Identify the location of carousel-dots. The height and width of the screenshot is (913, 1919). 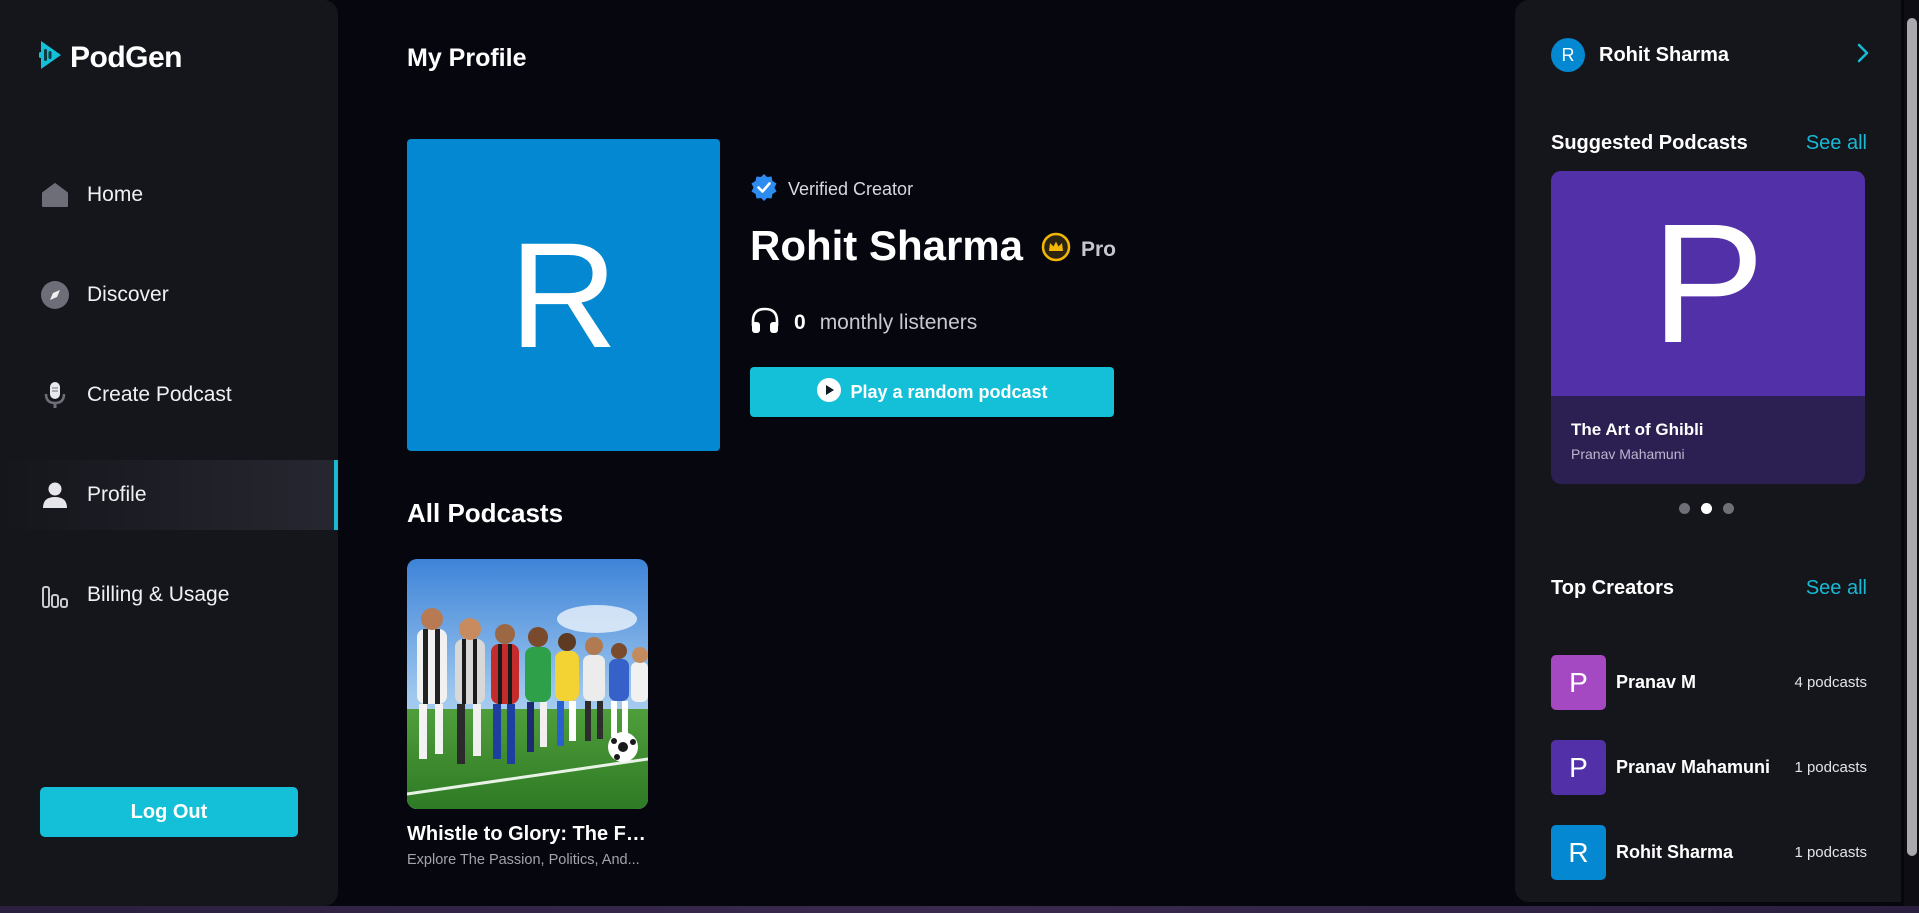
(1706, 508).